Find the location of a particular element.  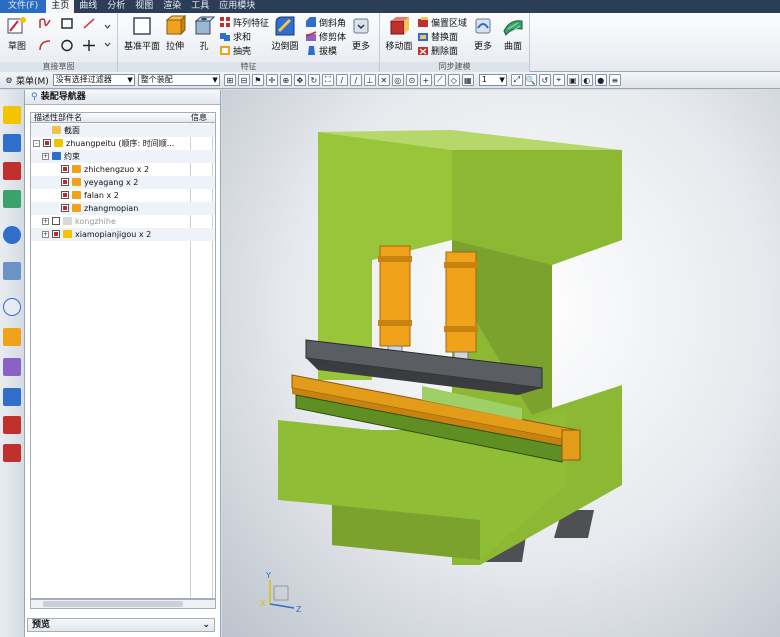

pin-icon: ⚲ is located at coordinates (34, 97).